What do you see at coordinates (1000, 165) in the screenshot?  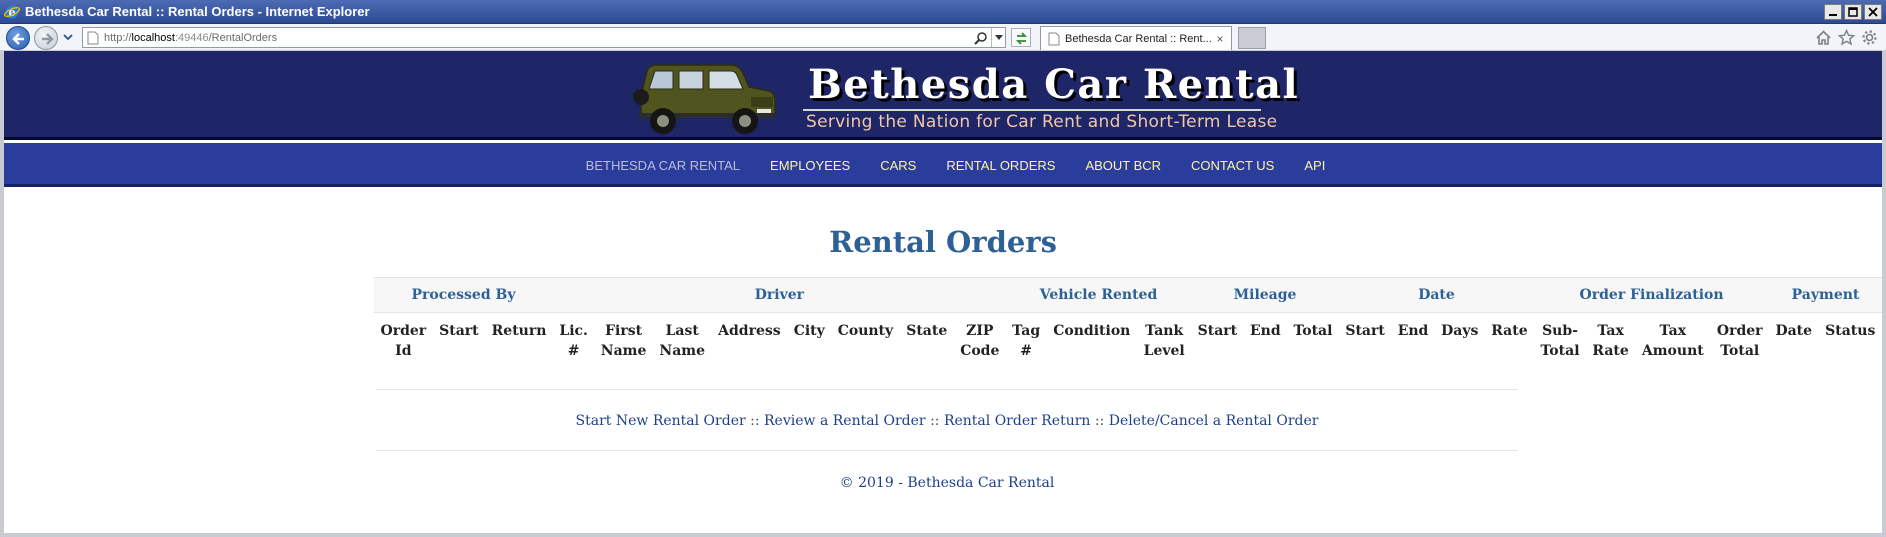 I see `menu-item-rental-orders: RENTAL ORDERS` at bounding box center [1000, 165].